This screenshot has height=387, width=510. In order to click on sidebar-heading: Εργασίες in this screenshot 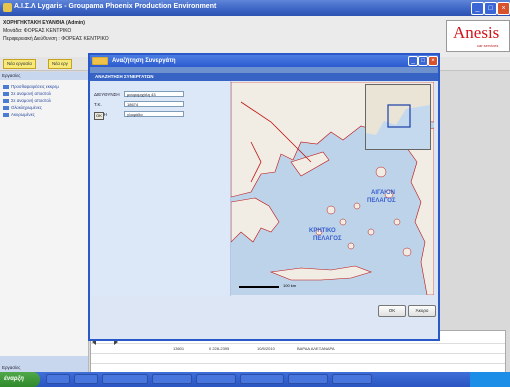, I will do `click(44, 76)`.